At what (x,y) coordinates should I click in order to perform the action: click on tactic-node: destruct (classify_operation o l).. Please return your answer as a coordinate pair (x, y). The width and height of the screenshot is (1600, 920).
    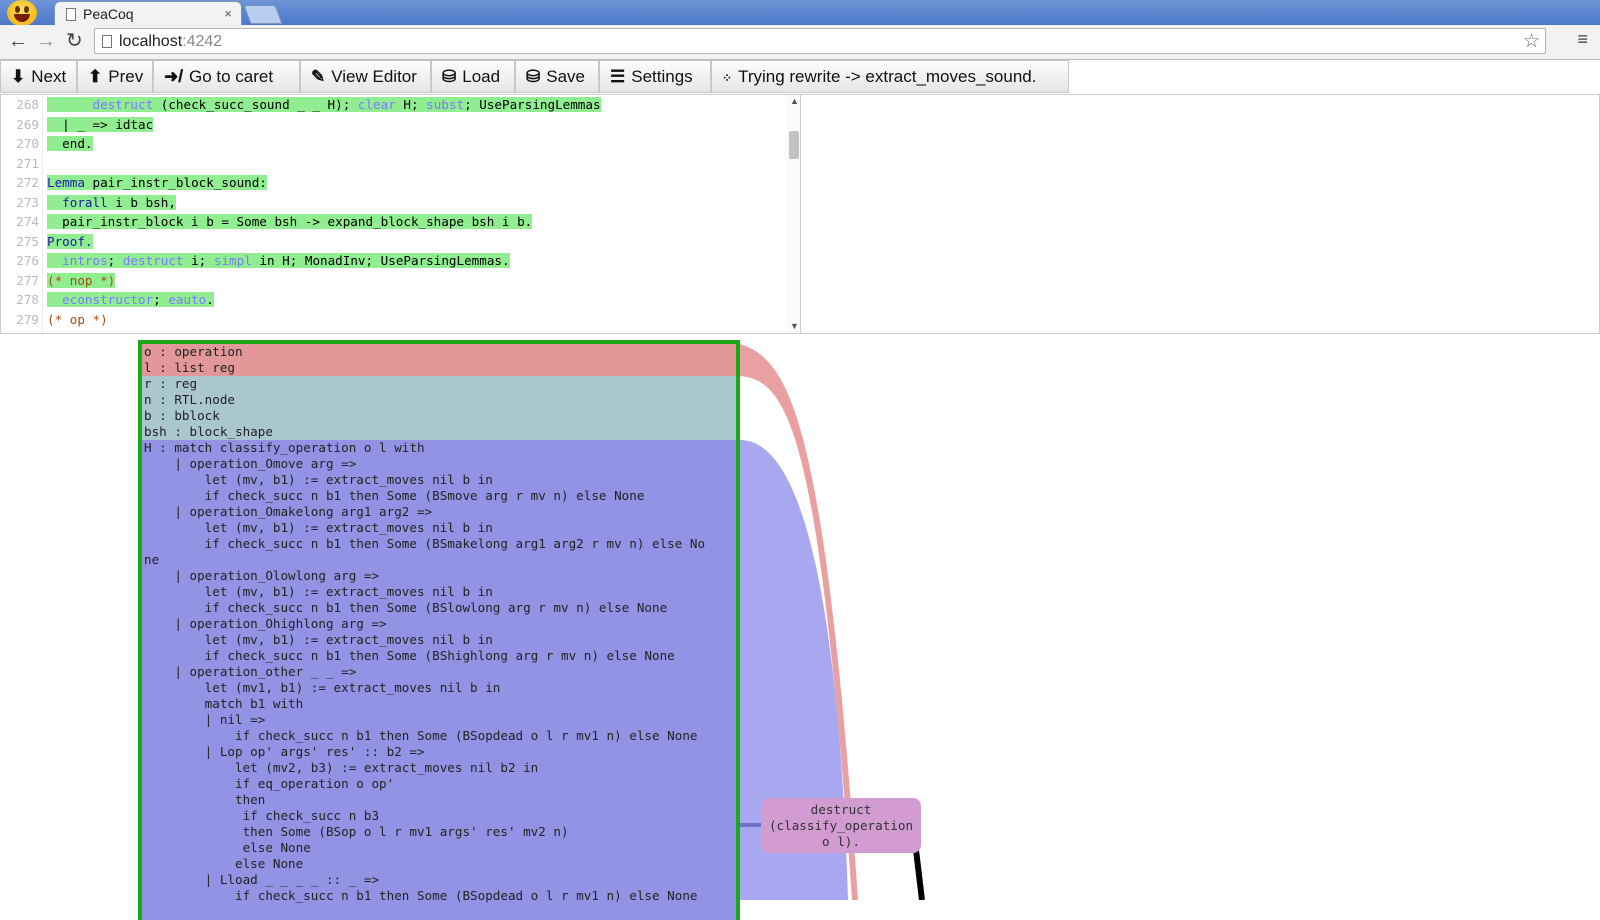
    Looking at the image, I should click on (841, 825).